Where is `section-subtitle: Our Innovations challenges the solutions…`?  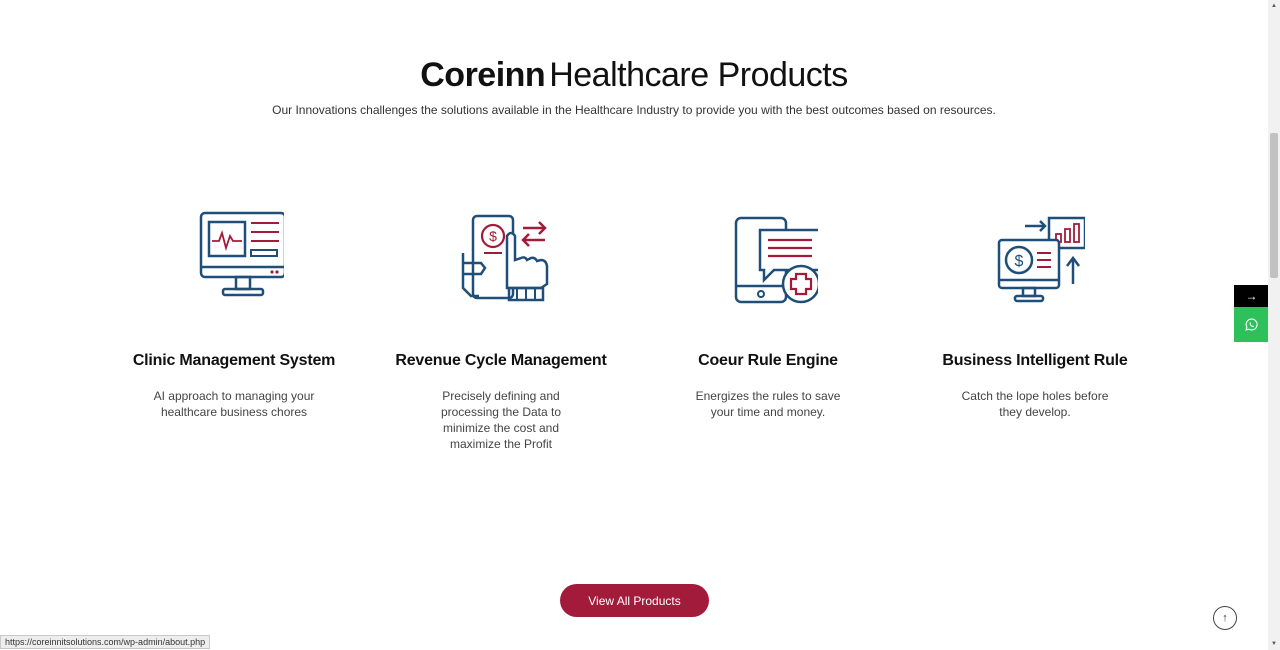 section-subtitle: Our Innovations challenges the solutions… is located at coordinates (634, 110).